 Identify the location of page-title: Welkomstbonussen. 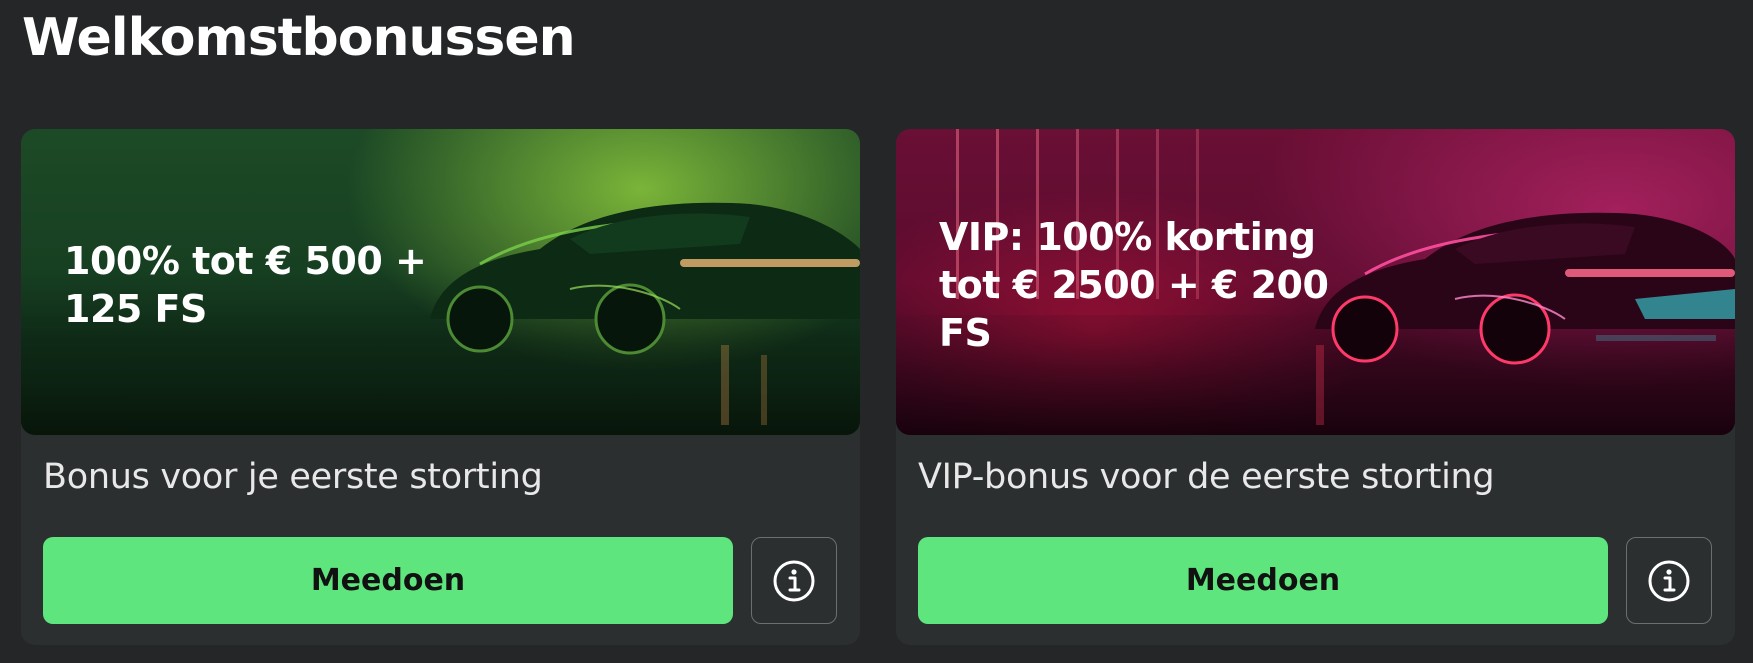
(299, 38).